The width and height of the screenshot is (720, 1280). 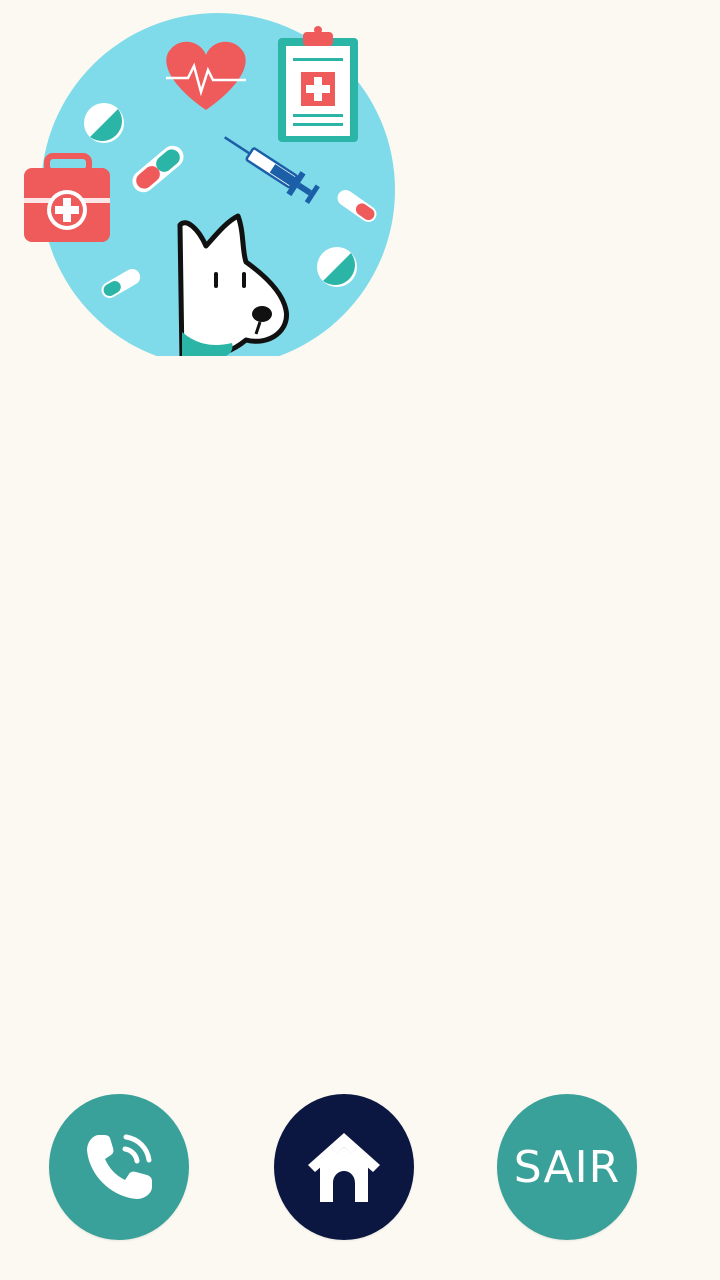 What do you see at coordinates (67, 197) in the screenshot?
I see `first-aid-kit-icon` at bounding box center [67, 197].